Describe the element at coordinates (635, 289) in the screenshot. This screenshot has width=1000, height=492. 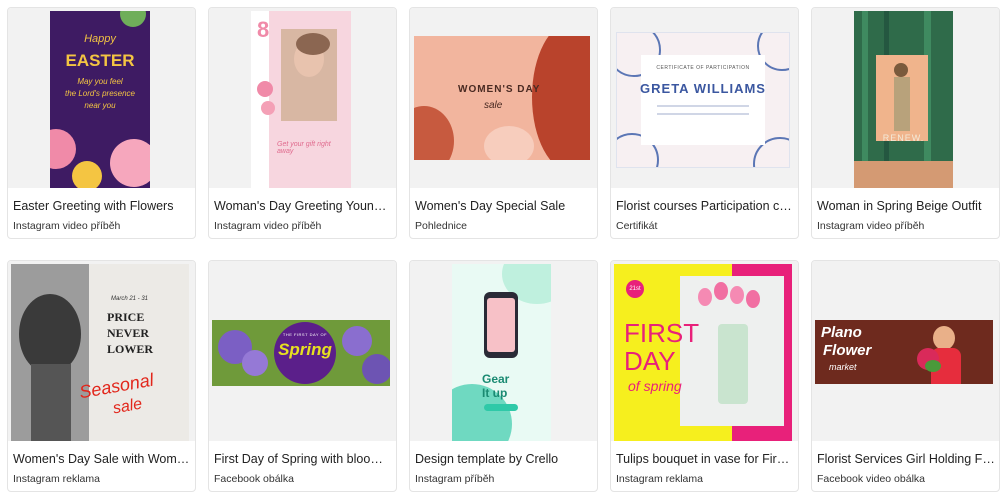
I see `tulips-badge: 21st` at that location.